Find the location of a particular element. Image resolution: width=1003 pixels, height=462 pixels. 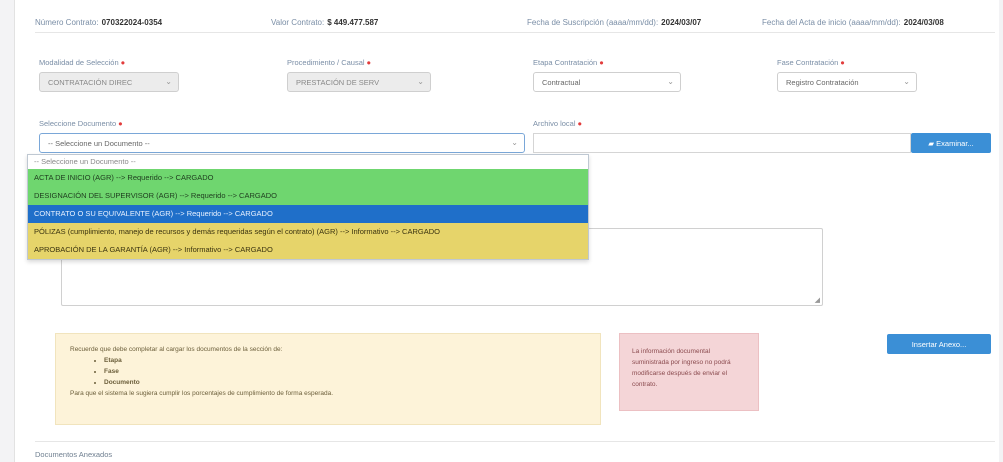

modalidad-select: CONTRATACIÓN DIREC ⌄ is located at coordinates (109, 82).